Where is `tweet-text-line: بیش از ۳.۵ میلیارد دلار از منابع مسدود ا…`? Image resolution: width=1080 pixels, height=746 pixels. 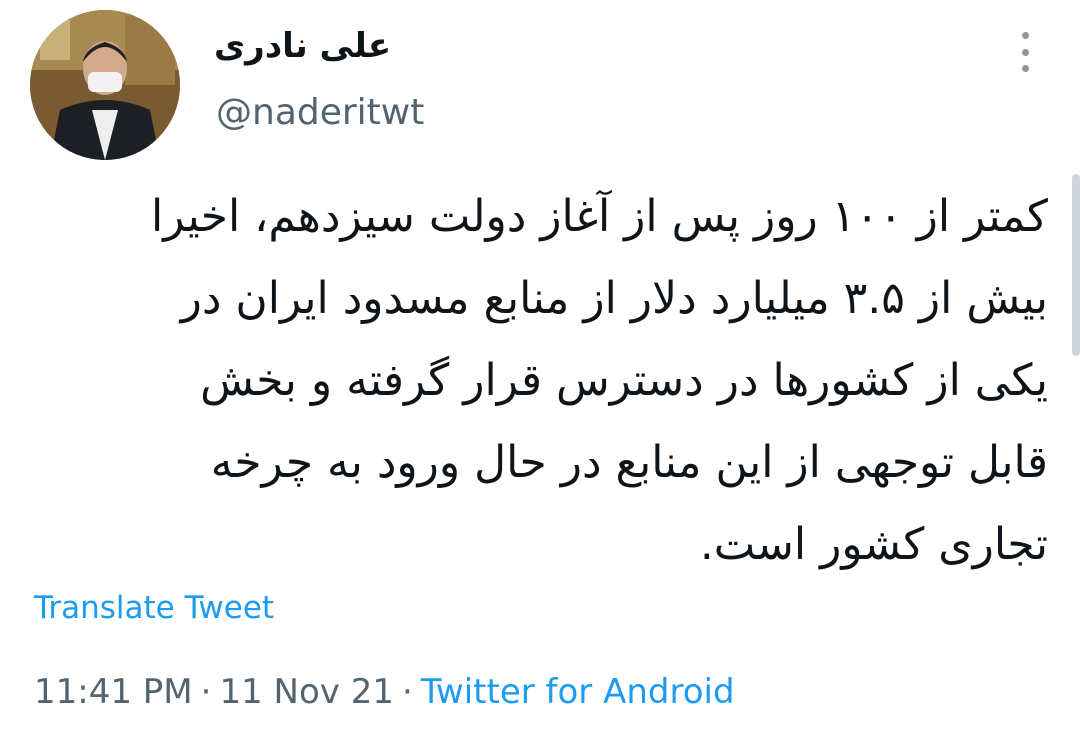
tweet-text-line: بیش از ۳.۵ میلیارد دلار از منابع مسدود ا… is located at coordinates (614, 298).